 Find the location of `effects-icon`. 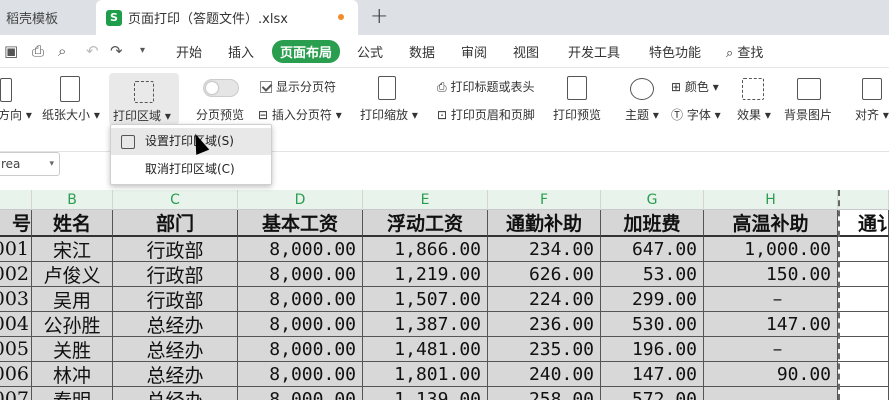

effects-icon is located at coordinates (753, 89).